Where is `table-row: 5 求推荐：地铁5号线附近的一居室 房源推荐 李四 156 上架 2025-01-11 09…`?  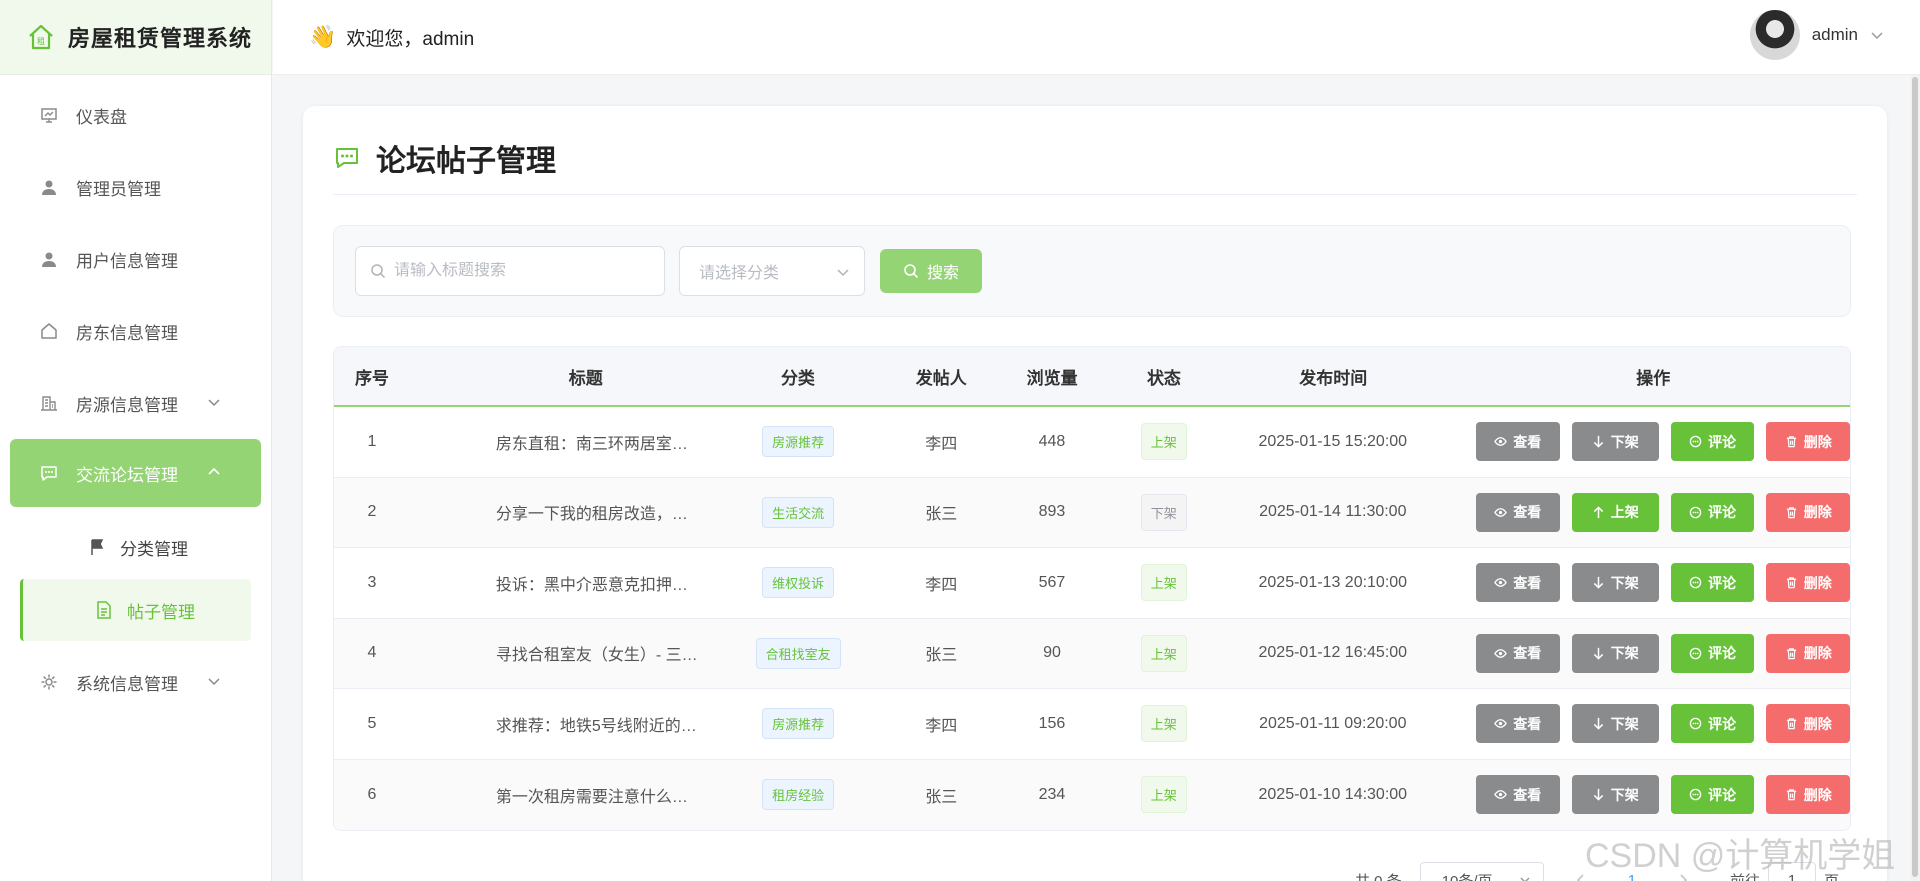
table-row: 5 求推荐：地铁5号线附近的一居室 房源推荐 李四 156 上架 2025-01-11 09… is located at coordinates (1092, 724).